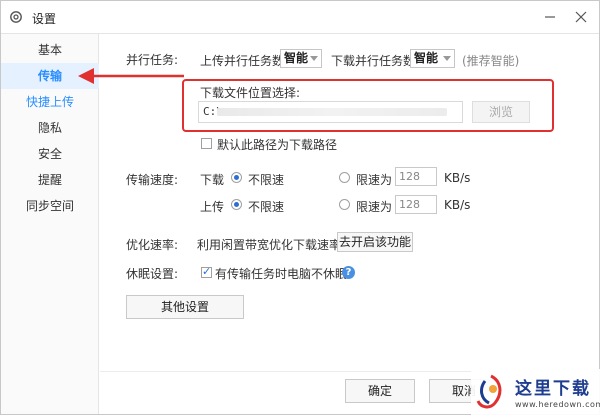  What do you see at coordinates (550, 17) in the screenshot?
I see `minimize-icon` at bounding box center [550, 17].